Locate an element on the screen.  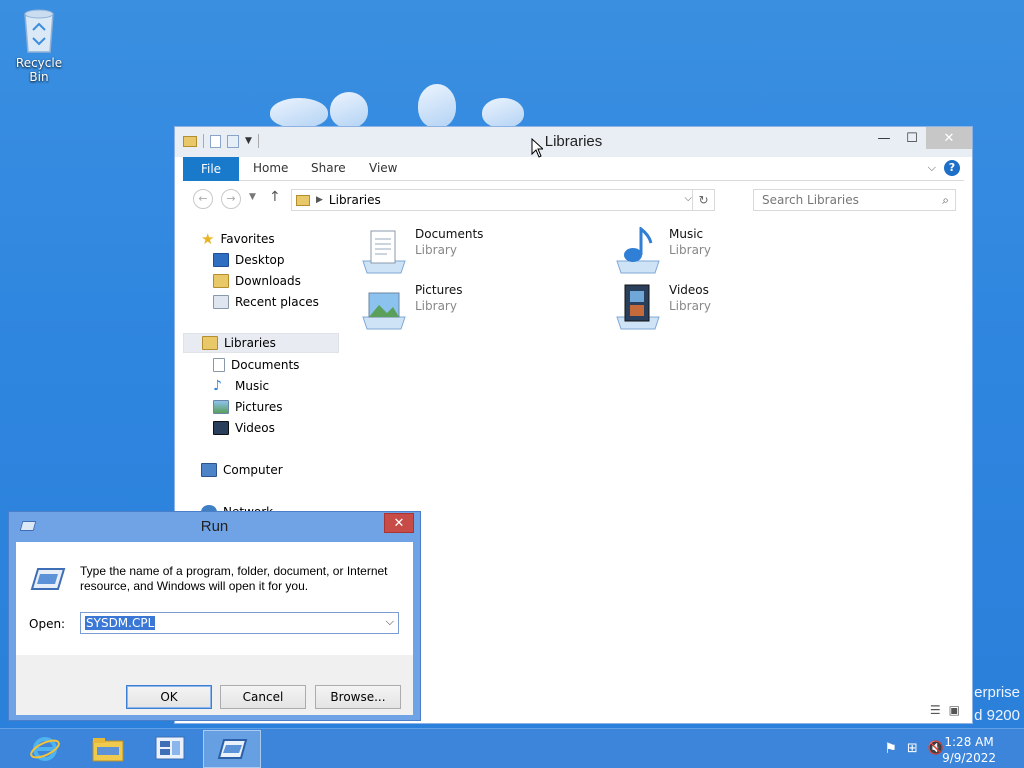
nav-documents: Documents is located at coordinates (256, 365).